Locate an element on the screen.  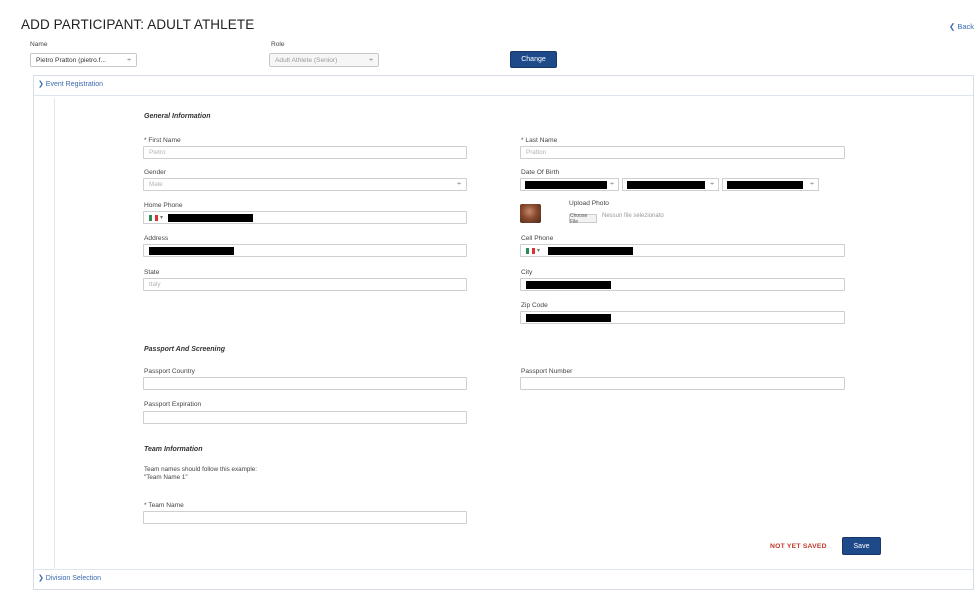
general-information-heading: General Information is located at coordinates (177, 116).